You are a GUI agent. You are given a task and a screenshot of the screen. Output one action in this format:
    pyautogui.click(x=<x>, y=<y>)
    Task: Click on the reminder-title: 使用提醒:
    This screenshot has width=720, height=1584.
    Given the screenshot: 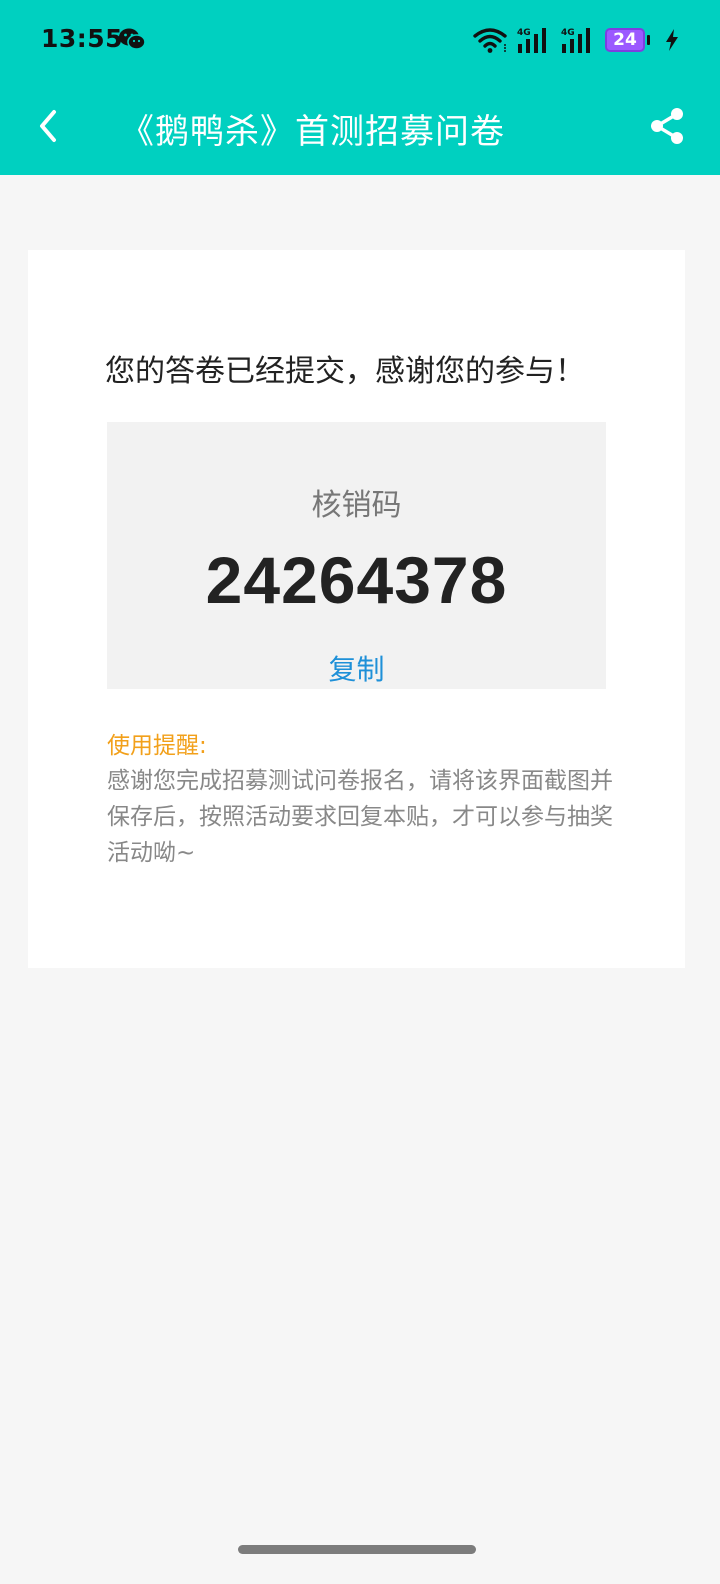 What is the action you would take?
    pyautogui.click(x=157, y=746)
    